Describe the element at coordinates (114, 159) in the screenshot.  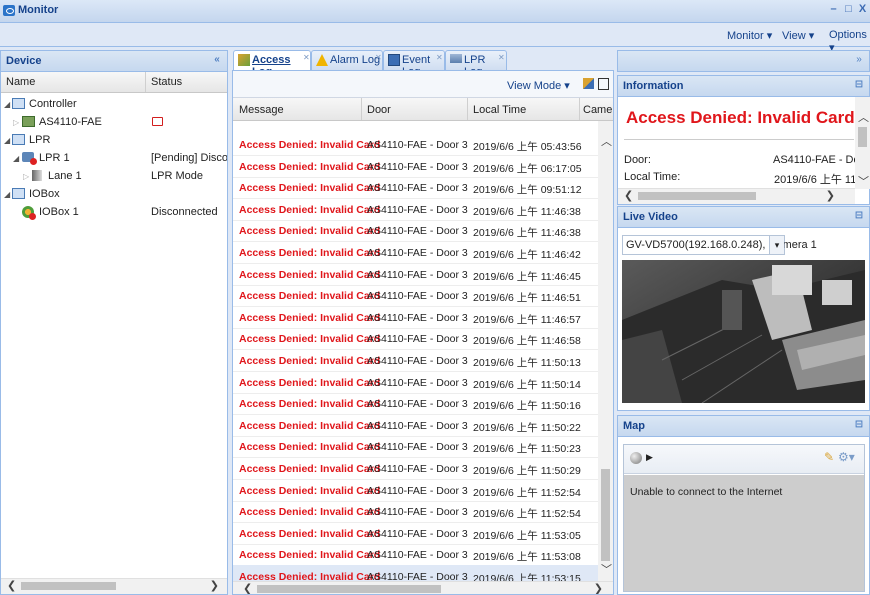
I see `tree-item-lpr-1: ◢ LPR 1 [Pending] Disconnecte` at that location.